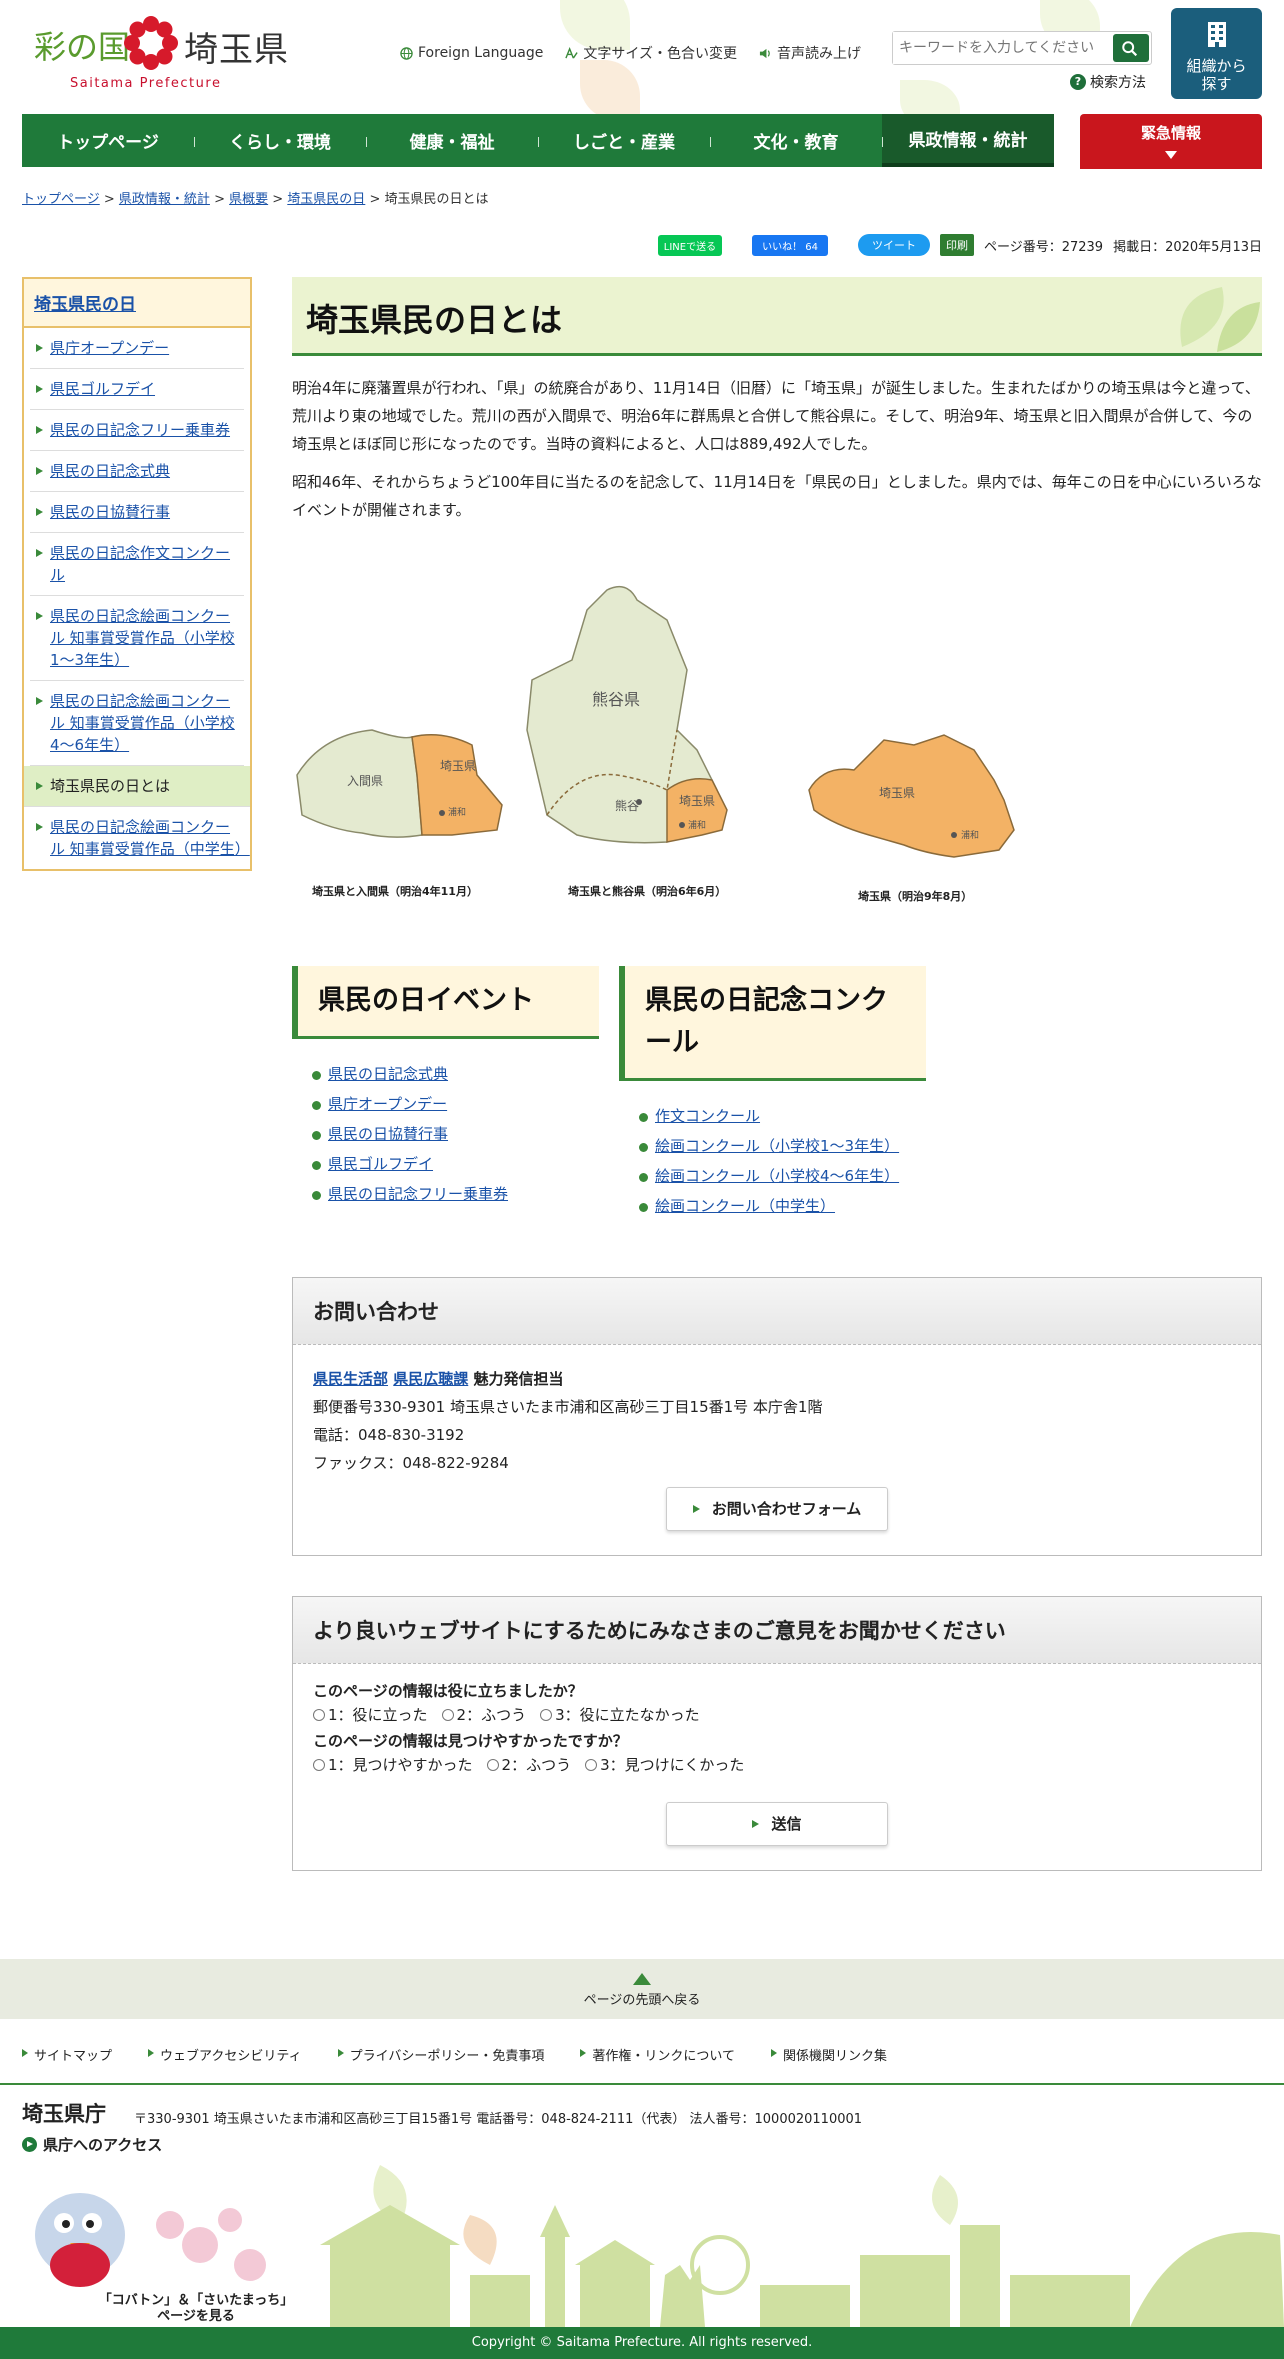 This screenshot has height=2359, width=1284. What do you see at coordinates (142, 723) in the screenshot?
I see `side-nav-item-label: 県民の日記念絵画コンクール 知事賞受賞作品（小学校4～6年生）` at bounding box center [142, 723].